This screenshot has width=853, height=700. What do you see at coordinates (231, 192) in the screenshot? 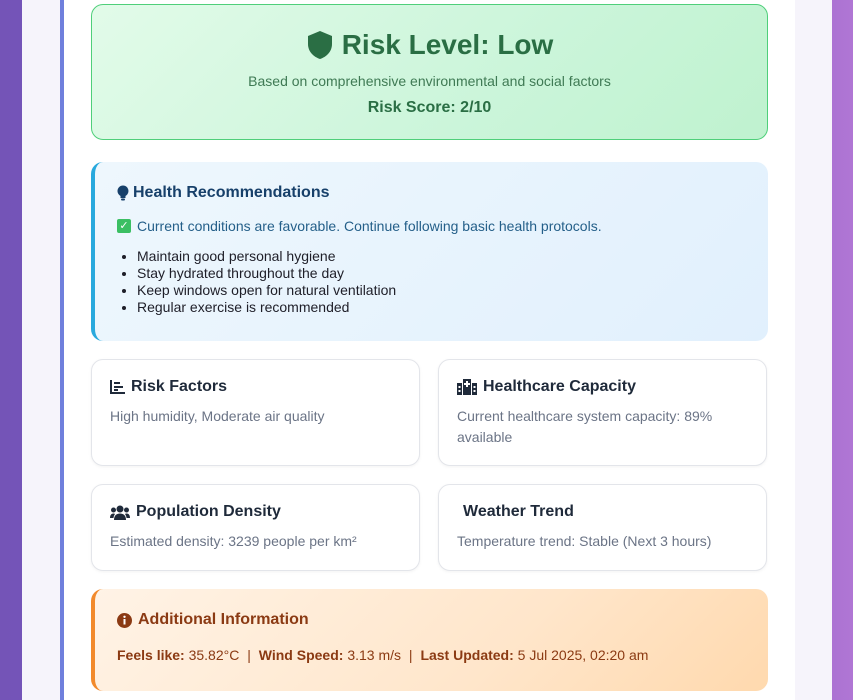
I see `health-title: Health Recommendations` at bounding box center [231, 192].